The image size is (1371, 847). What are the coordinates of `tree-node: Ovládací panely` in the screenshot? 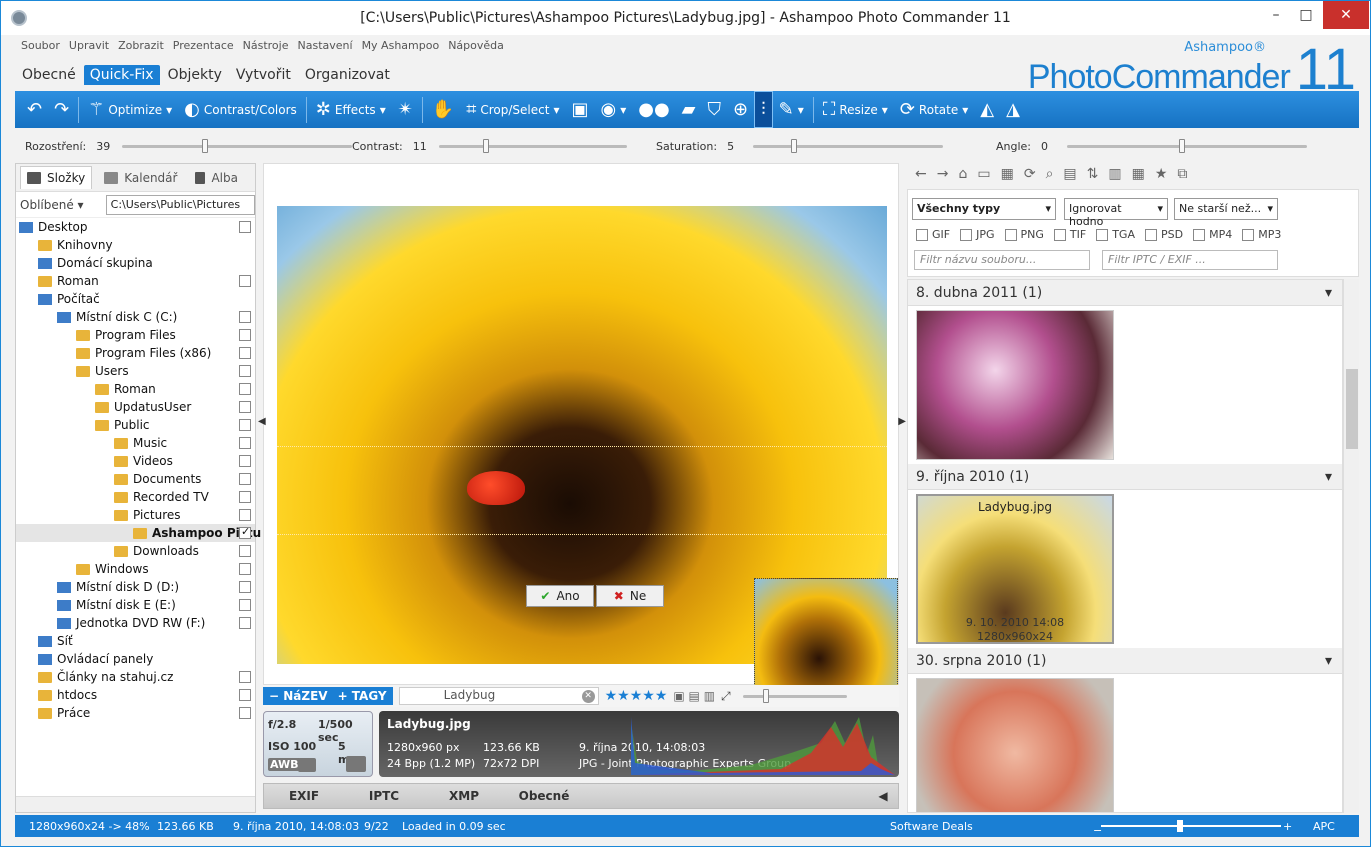 It's located at (135, 659).